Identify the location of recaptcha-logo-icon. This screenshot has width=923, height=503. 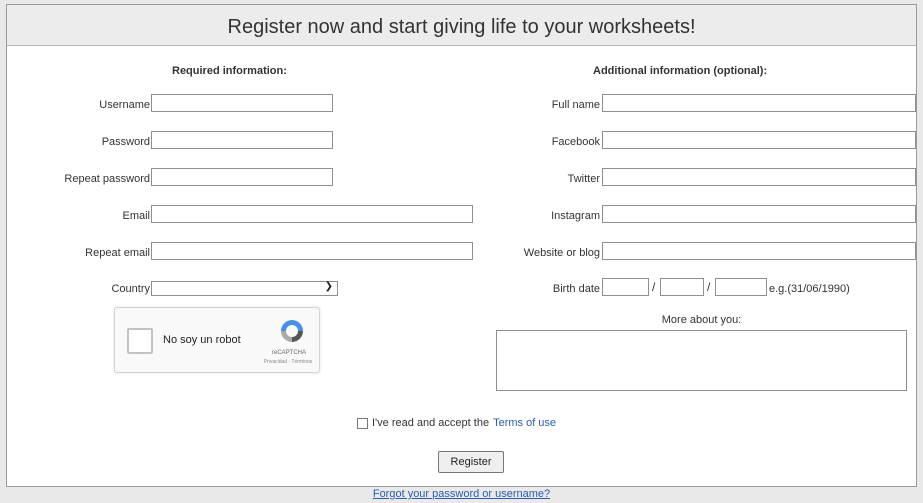
(292, 331).